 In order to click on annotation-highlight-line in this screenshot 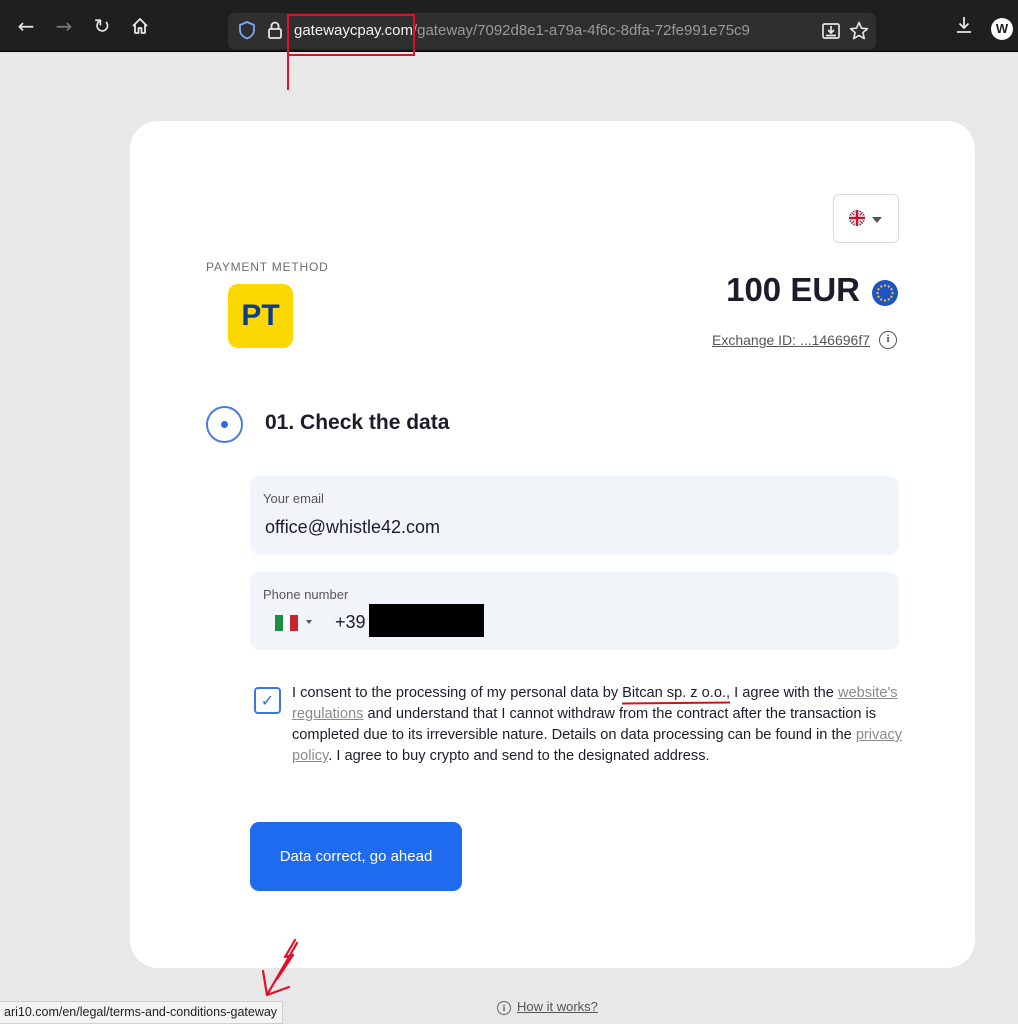, I will do `click(288, 73)`.